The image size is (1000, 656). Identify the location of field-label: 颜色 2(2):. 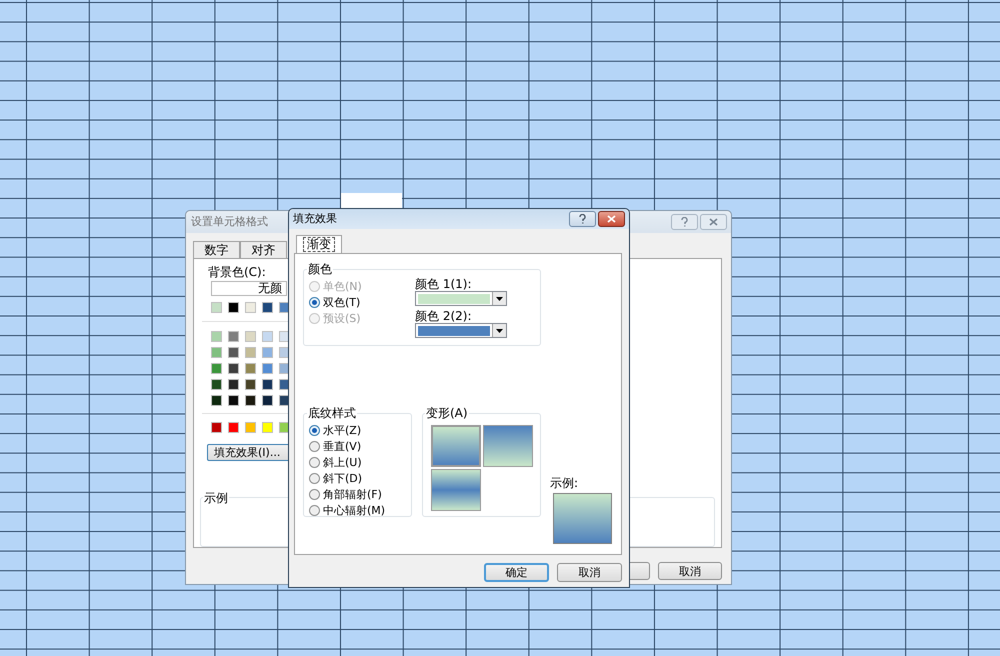
(443, 316).